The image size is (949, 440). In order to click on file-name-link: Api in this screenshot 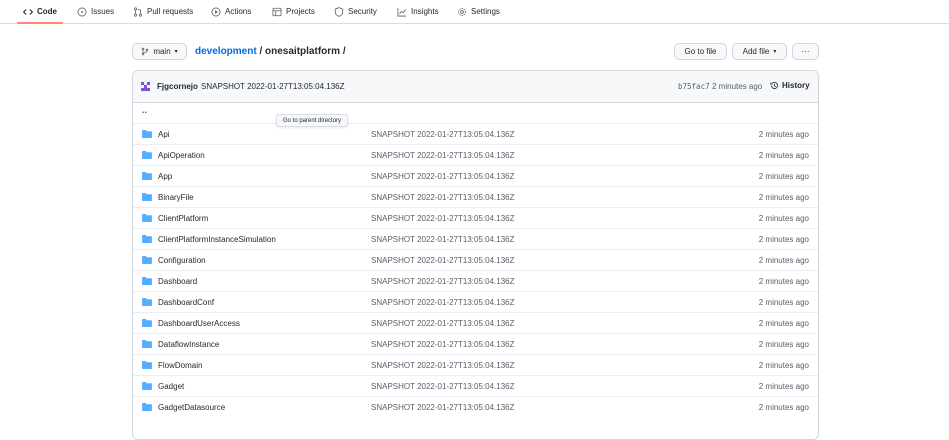, I will do `click(164, 134)`.